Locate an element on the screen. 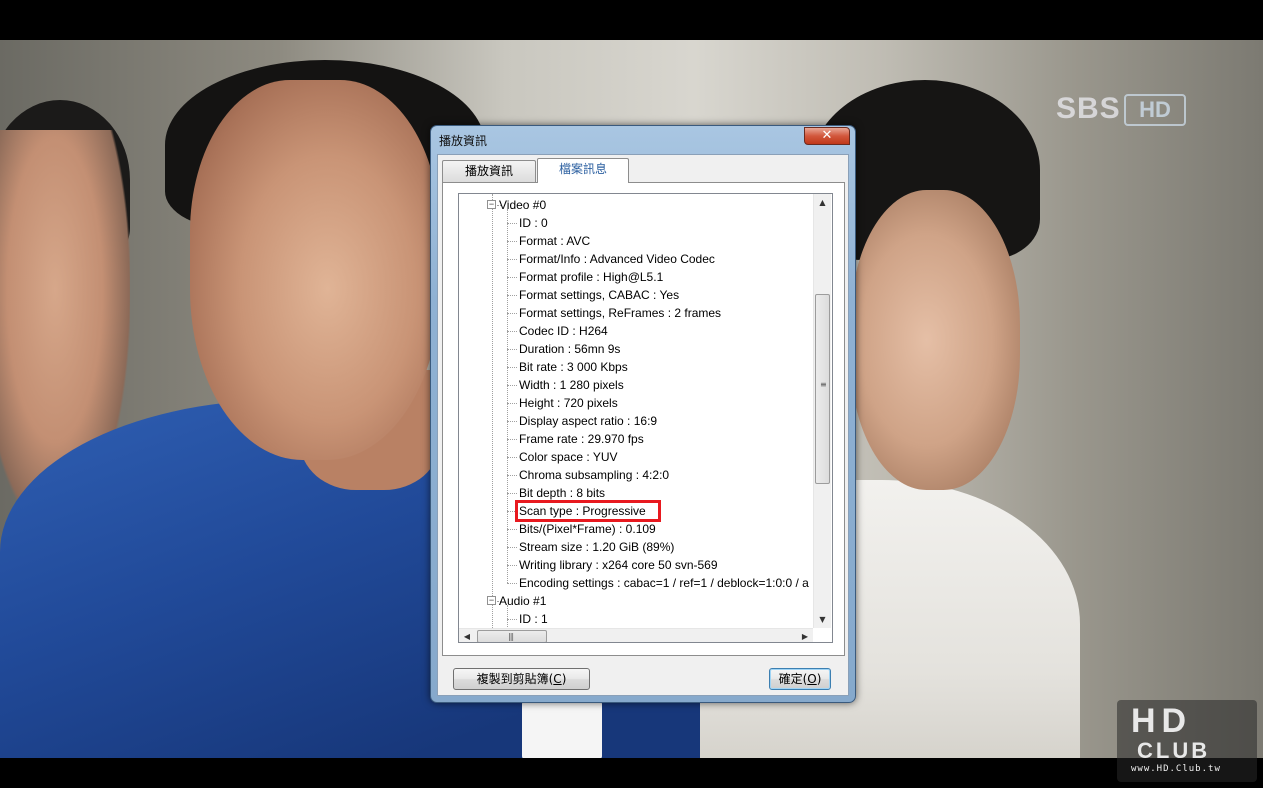 Image resolution: width=1263 pixels, height=788 pixels. grip-icon: ||| is located at coordinates (511, 636).